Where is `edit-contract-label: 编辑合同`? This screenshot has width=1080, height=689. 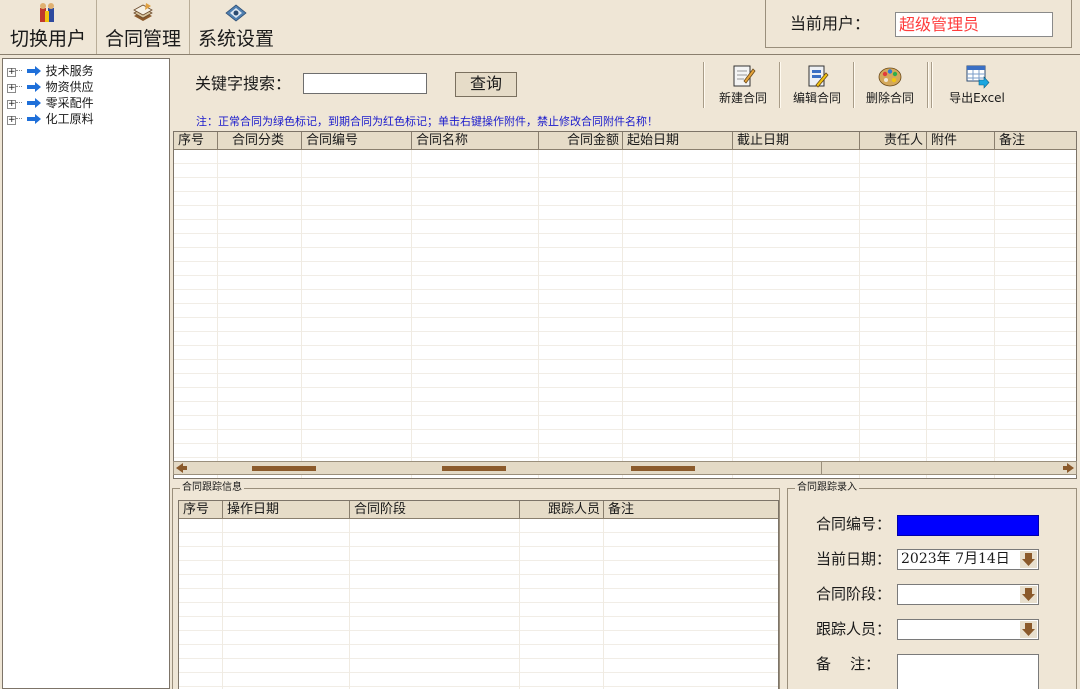 edit-contract-label: 编辑合同 is located at coordinates (816, 98).